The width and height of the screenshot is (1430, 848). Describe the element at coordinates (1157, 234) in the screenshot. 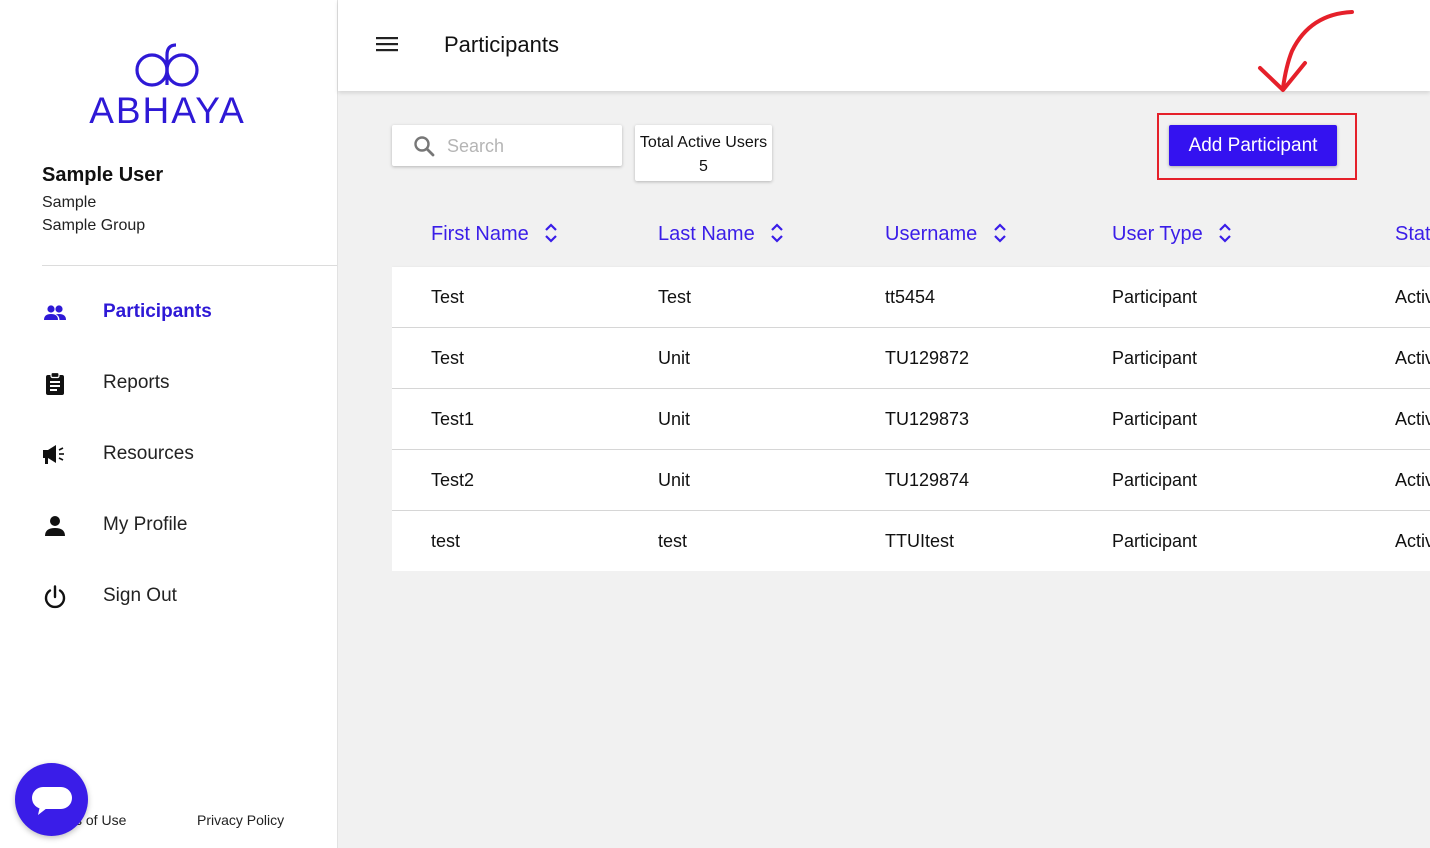

I see `column-header-label: User Type` at that location.